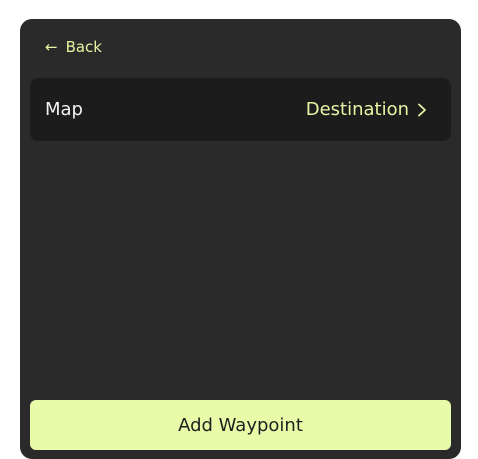  I want to click on back-arrow-icon: ←, so click(51, 46).